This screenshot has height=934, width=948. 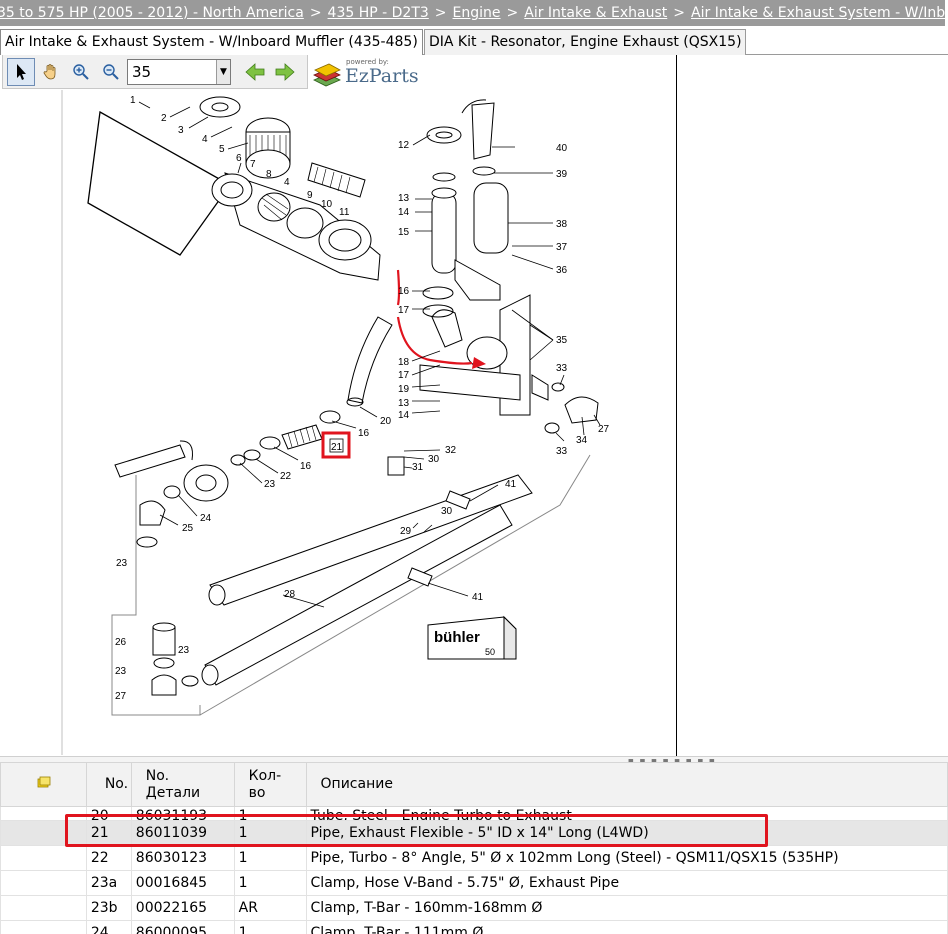 I want to click on breadcrumb-item-engine: Engine, so click(x=477, y=13).